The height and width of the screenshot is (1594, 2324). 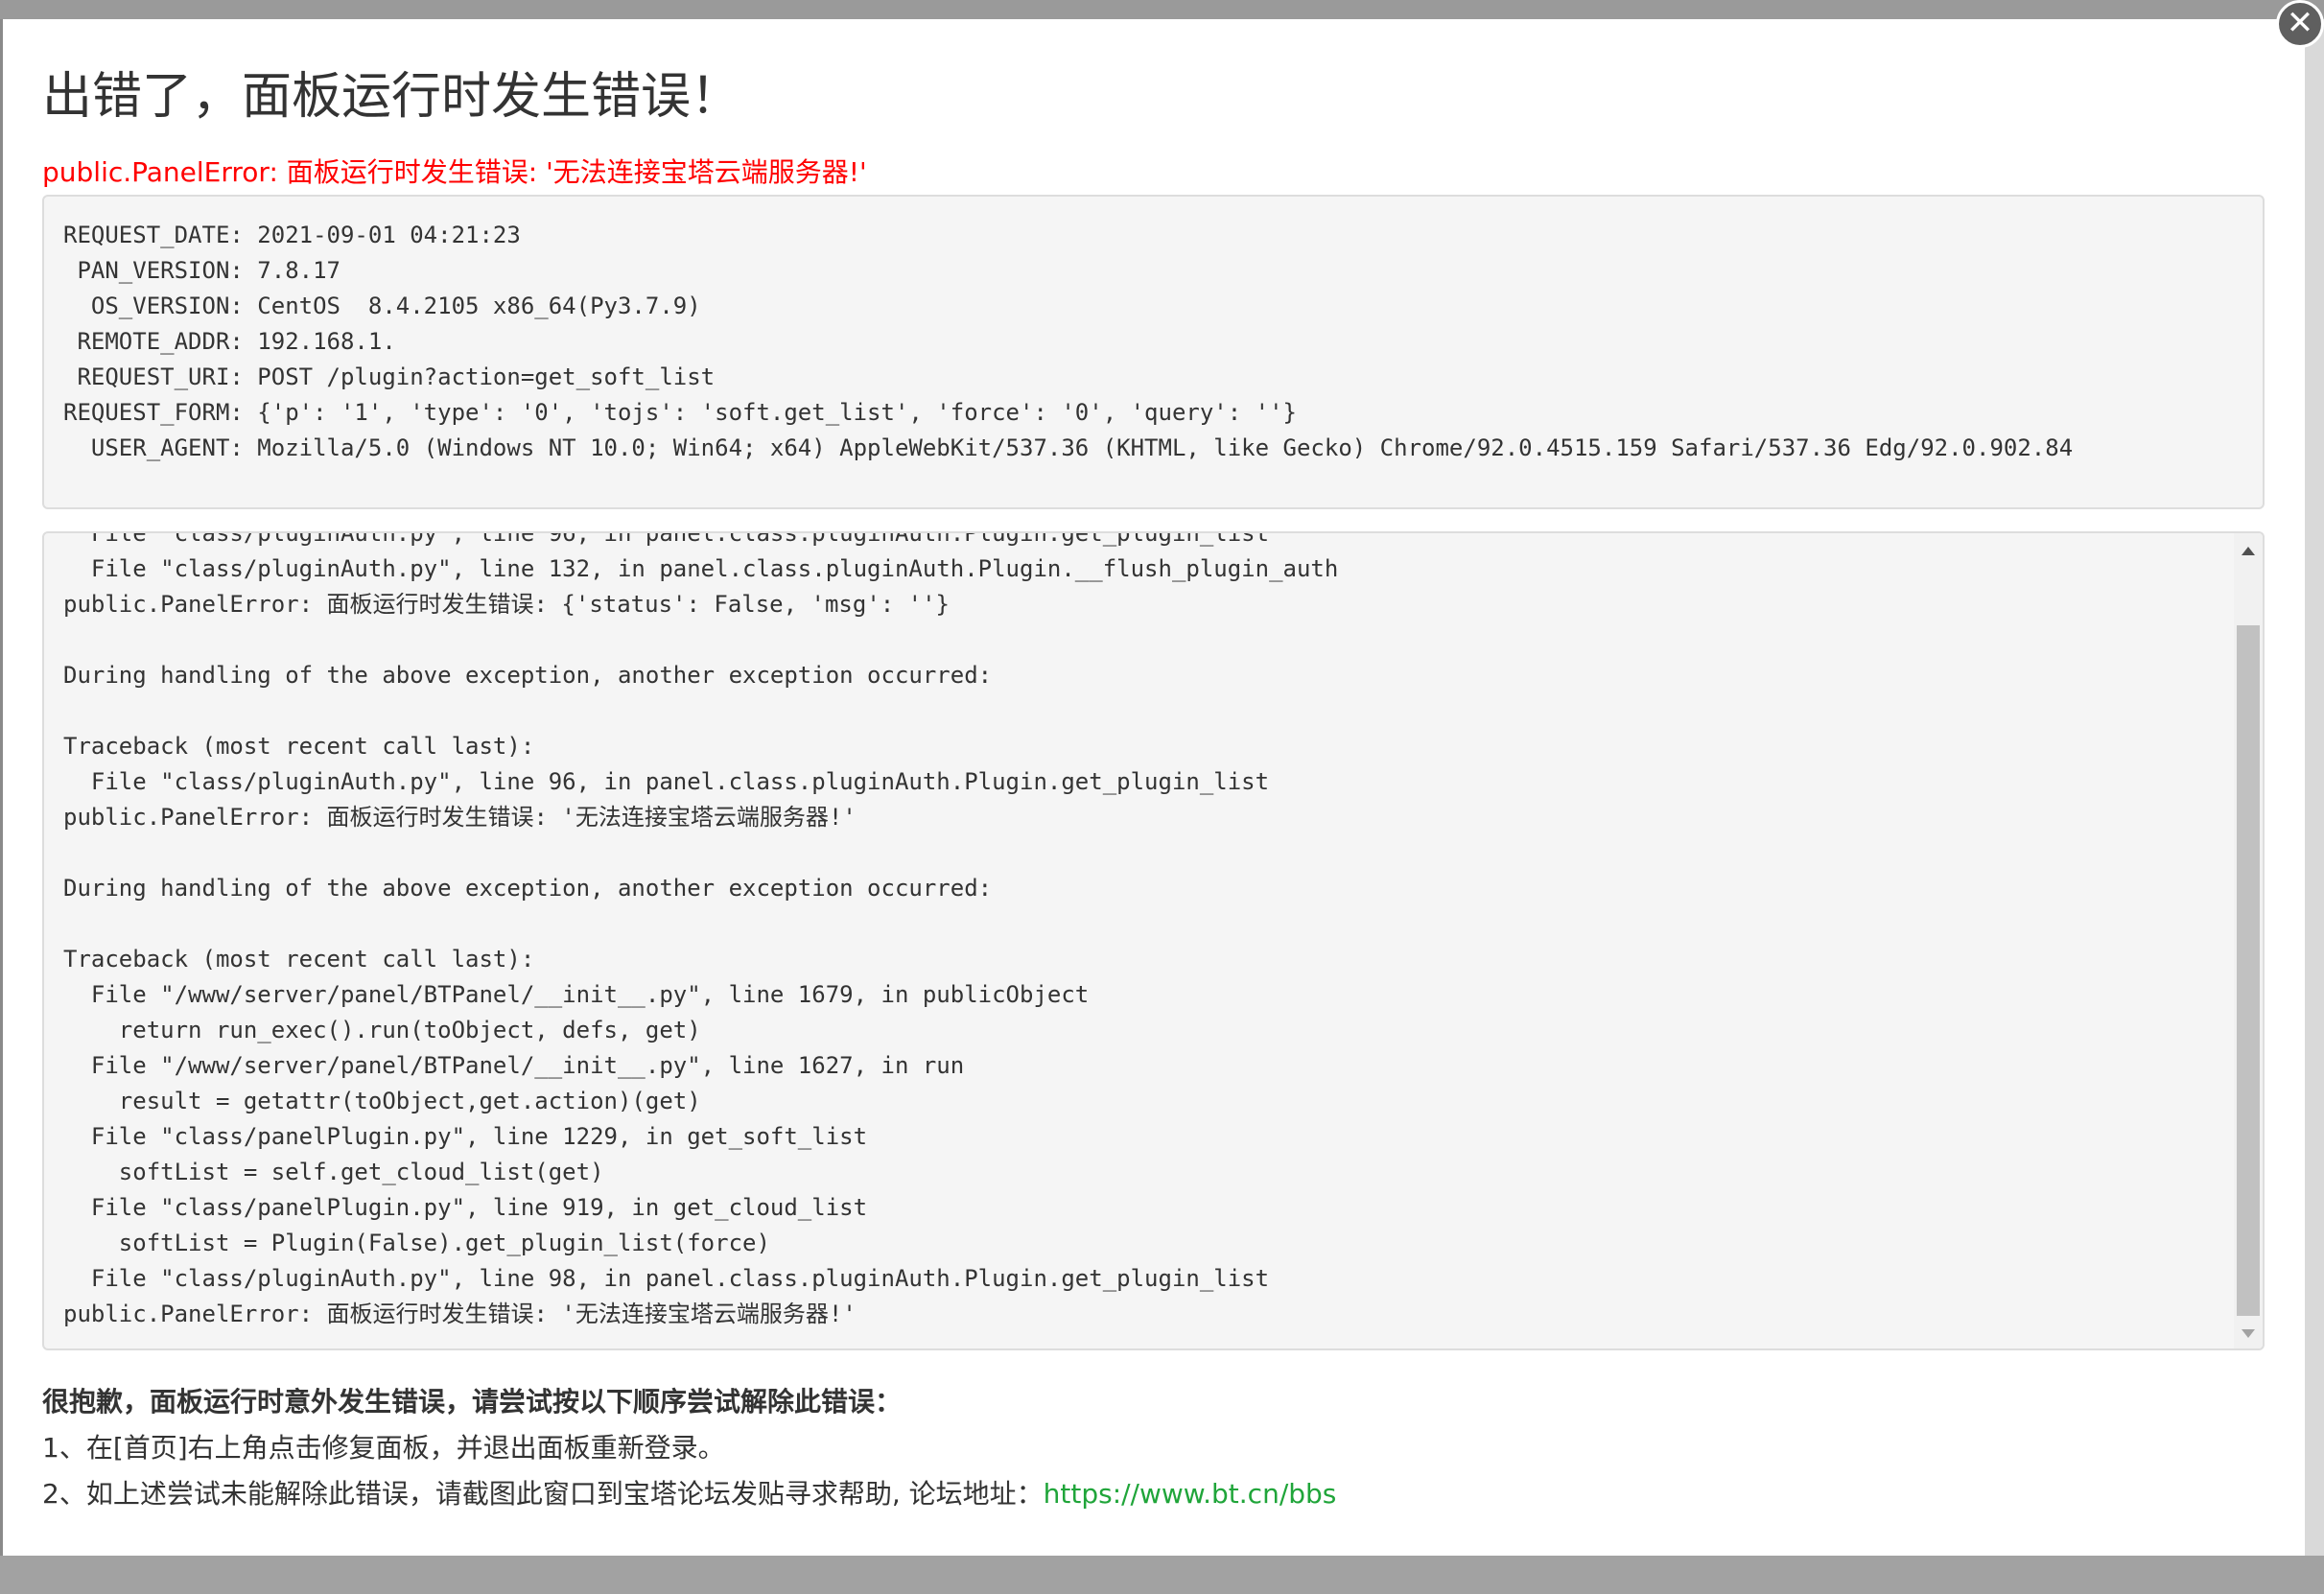 I want to click on overlay-backdrop-right, so click(x=2314, y=787).